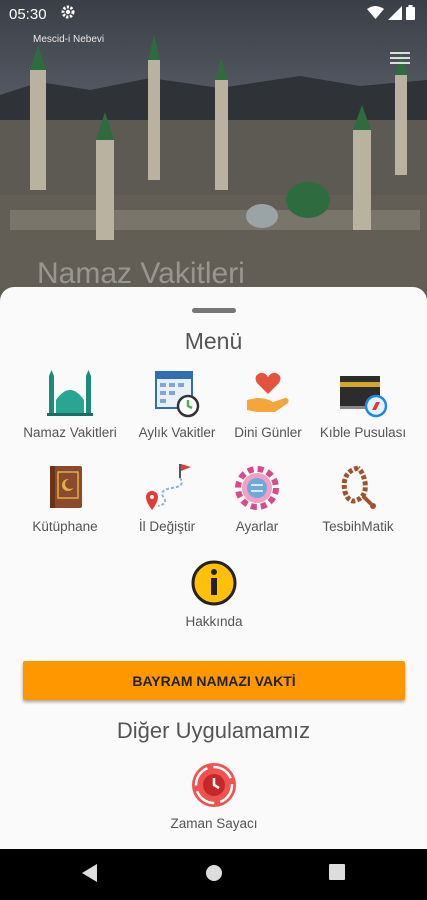 This screenshot has width=427, height=900. What do you see at coordinates (257, 488) in the screenshot?
I see `gear-icon` at bounding box center [257, 488].